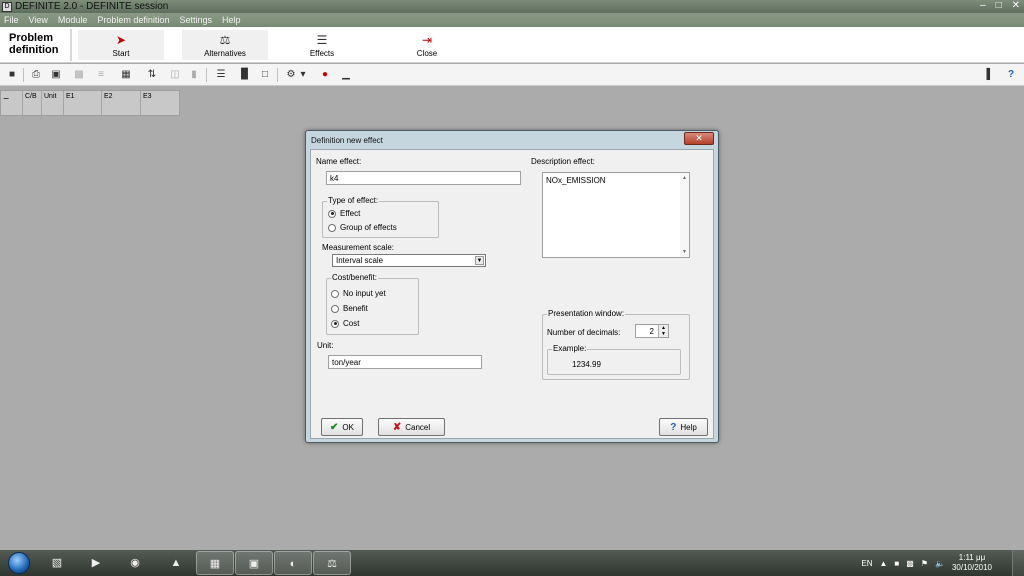 The width and height of the screenshot is (1024, 576). Describe the element at coordinates (38, 20) in the screenshot. I see `menu-view: View` at that location.